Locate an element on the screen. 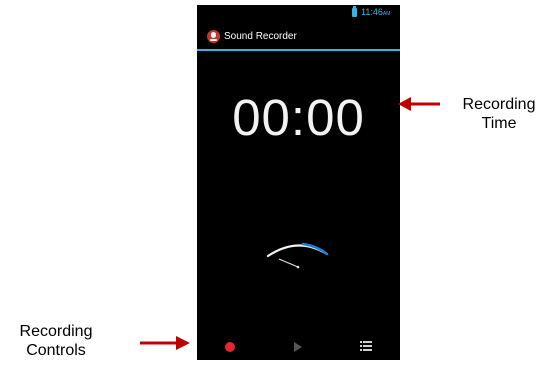 The height and width of the screenshot is (370, 550). level-meter-icon is located at coordinates (297, 255).